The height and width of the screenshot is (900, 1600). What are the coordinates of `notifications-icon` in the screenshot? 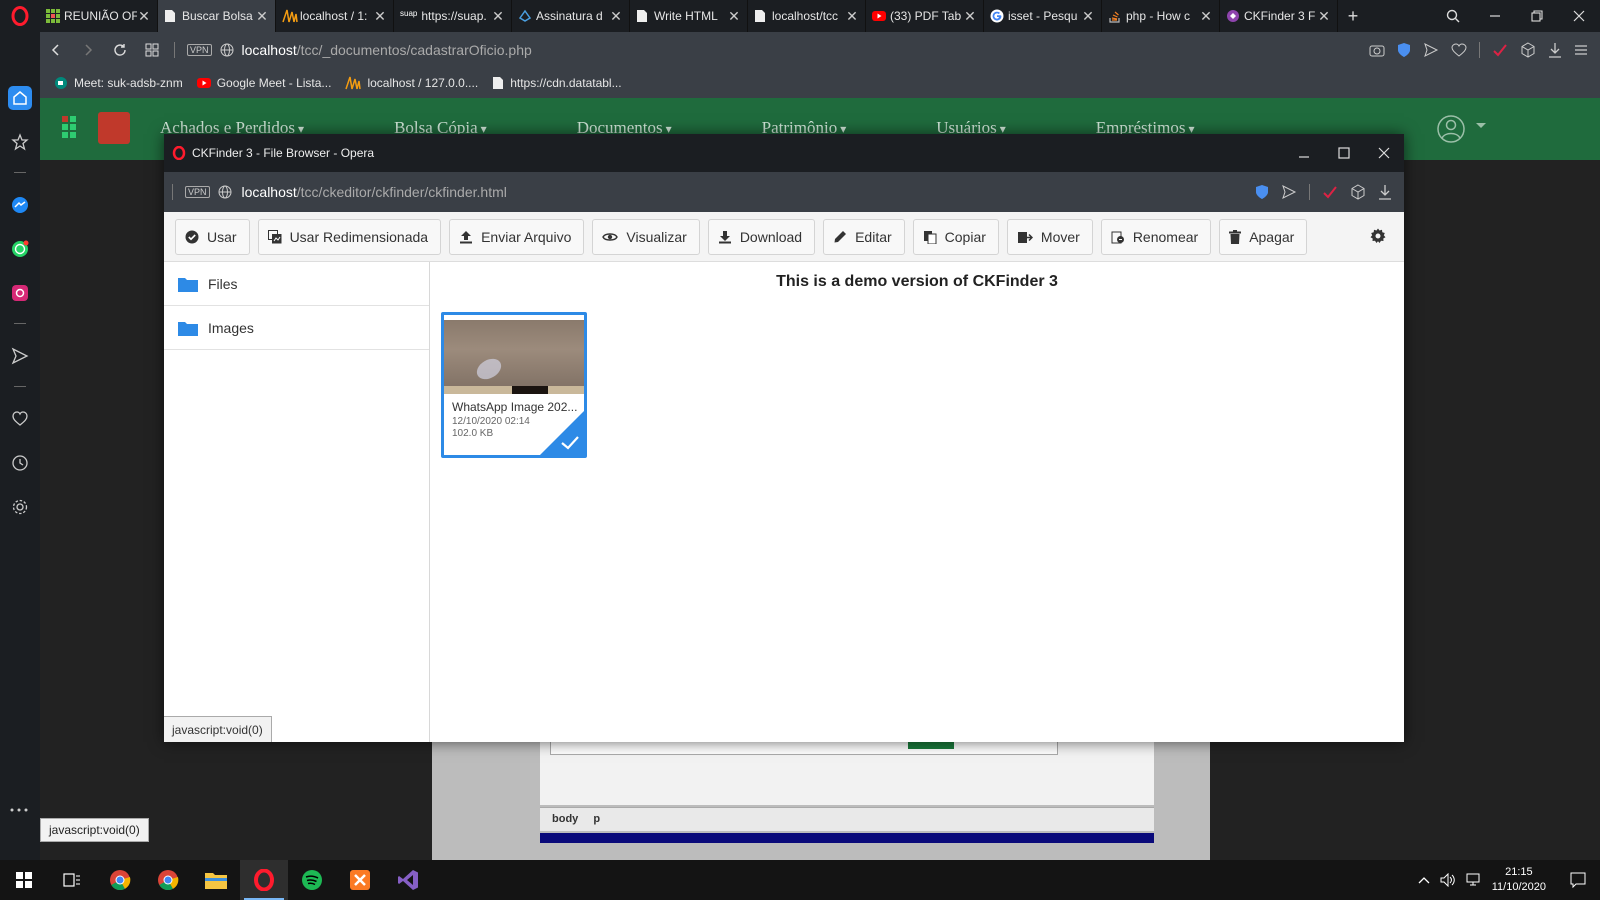 It's located at (1578, 880).